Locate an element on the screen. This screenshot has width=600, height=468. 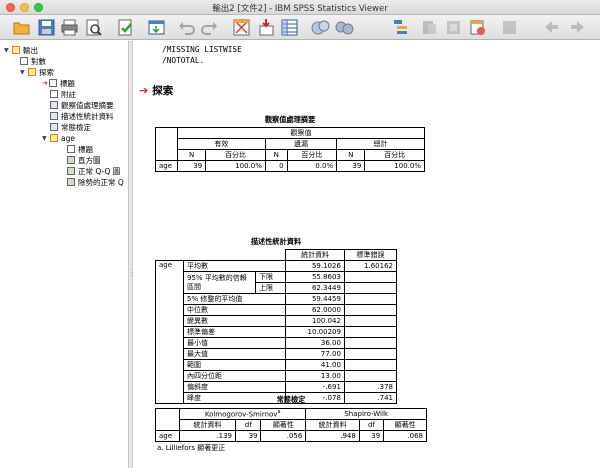
header-icon is located at coordinates (477, 27).